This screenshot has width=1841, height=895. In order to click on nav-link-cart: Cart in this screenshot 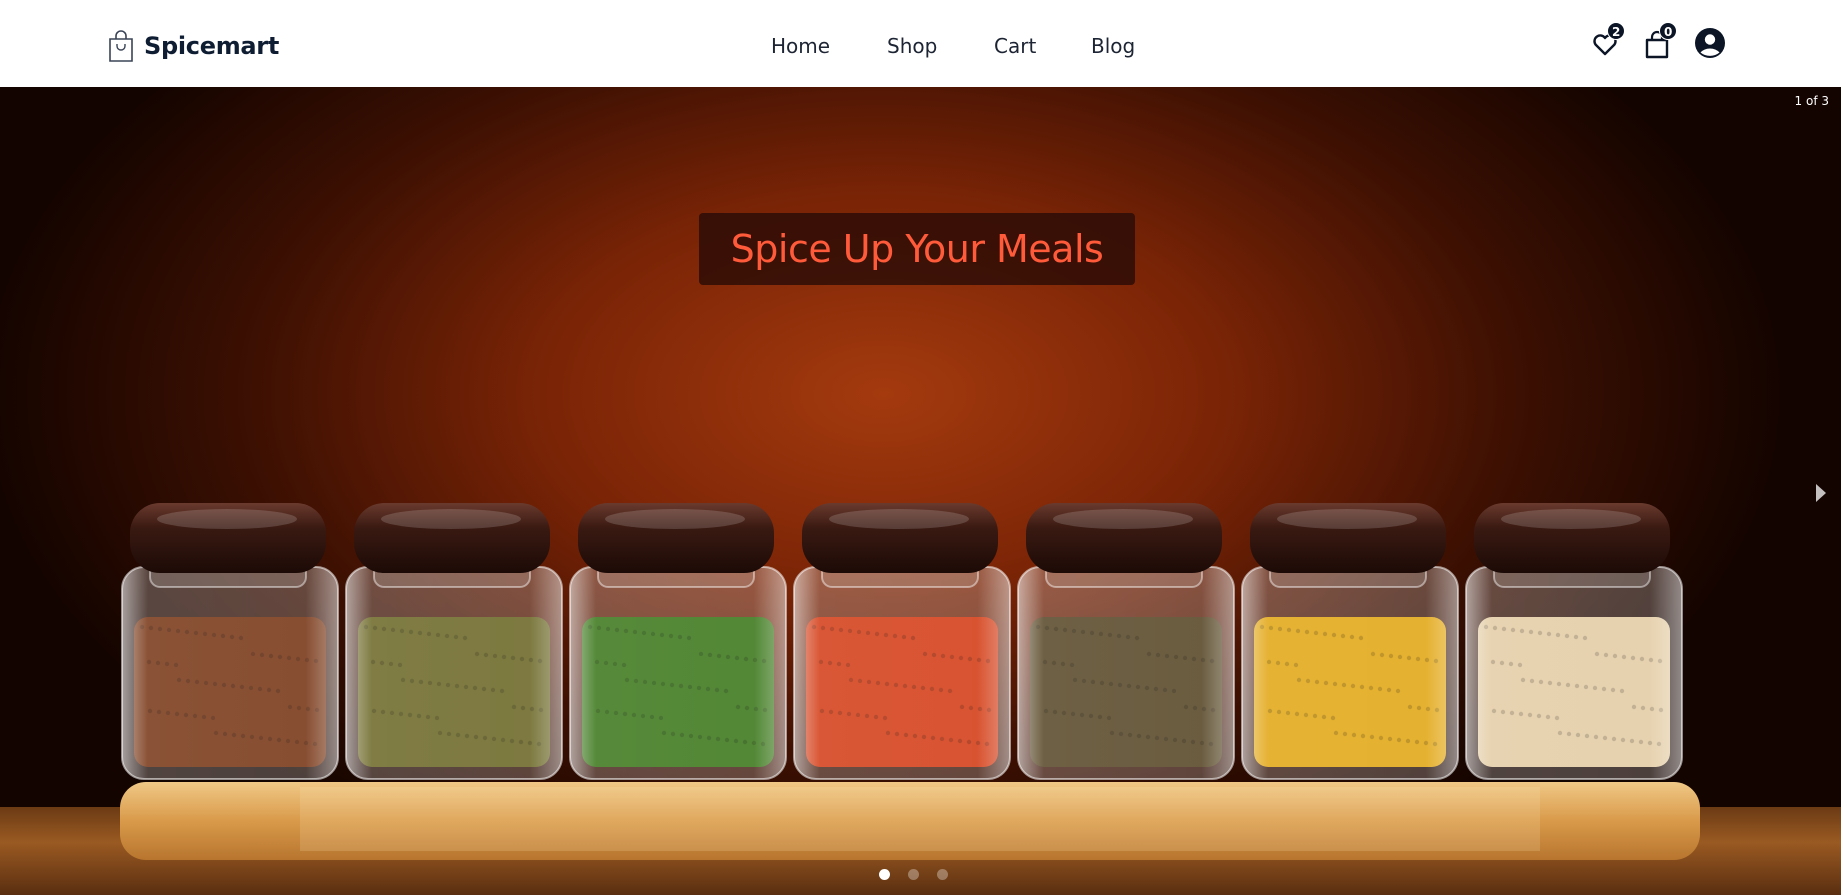, I will do `click(1015, 46)`.